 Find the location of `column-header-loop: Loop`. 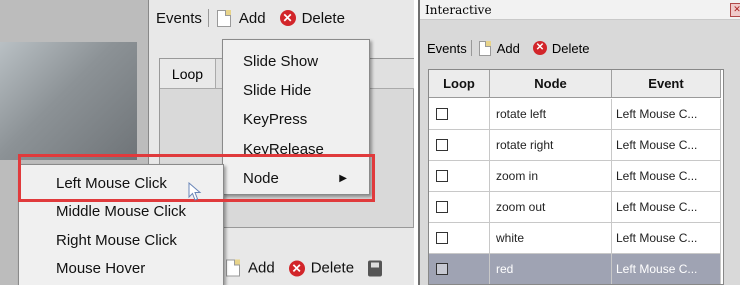

column-header-loop: Loop is located at coordinates (459, 83).